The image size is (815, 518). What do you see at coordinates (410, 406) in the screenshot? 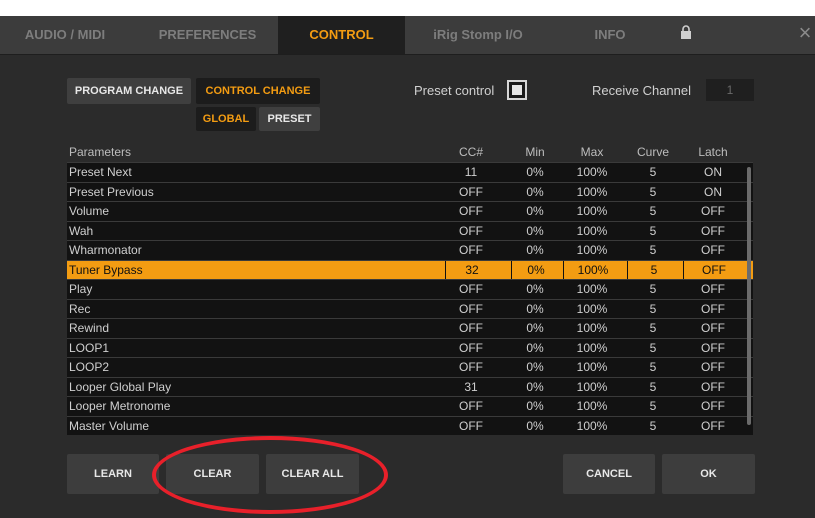
I see `table-row: Looper Metronome OFF 0% 100% 5 OFF` at bounding box center [410, 406].